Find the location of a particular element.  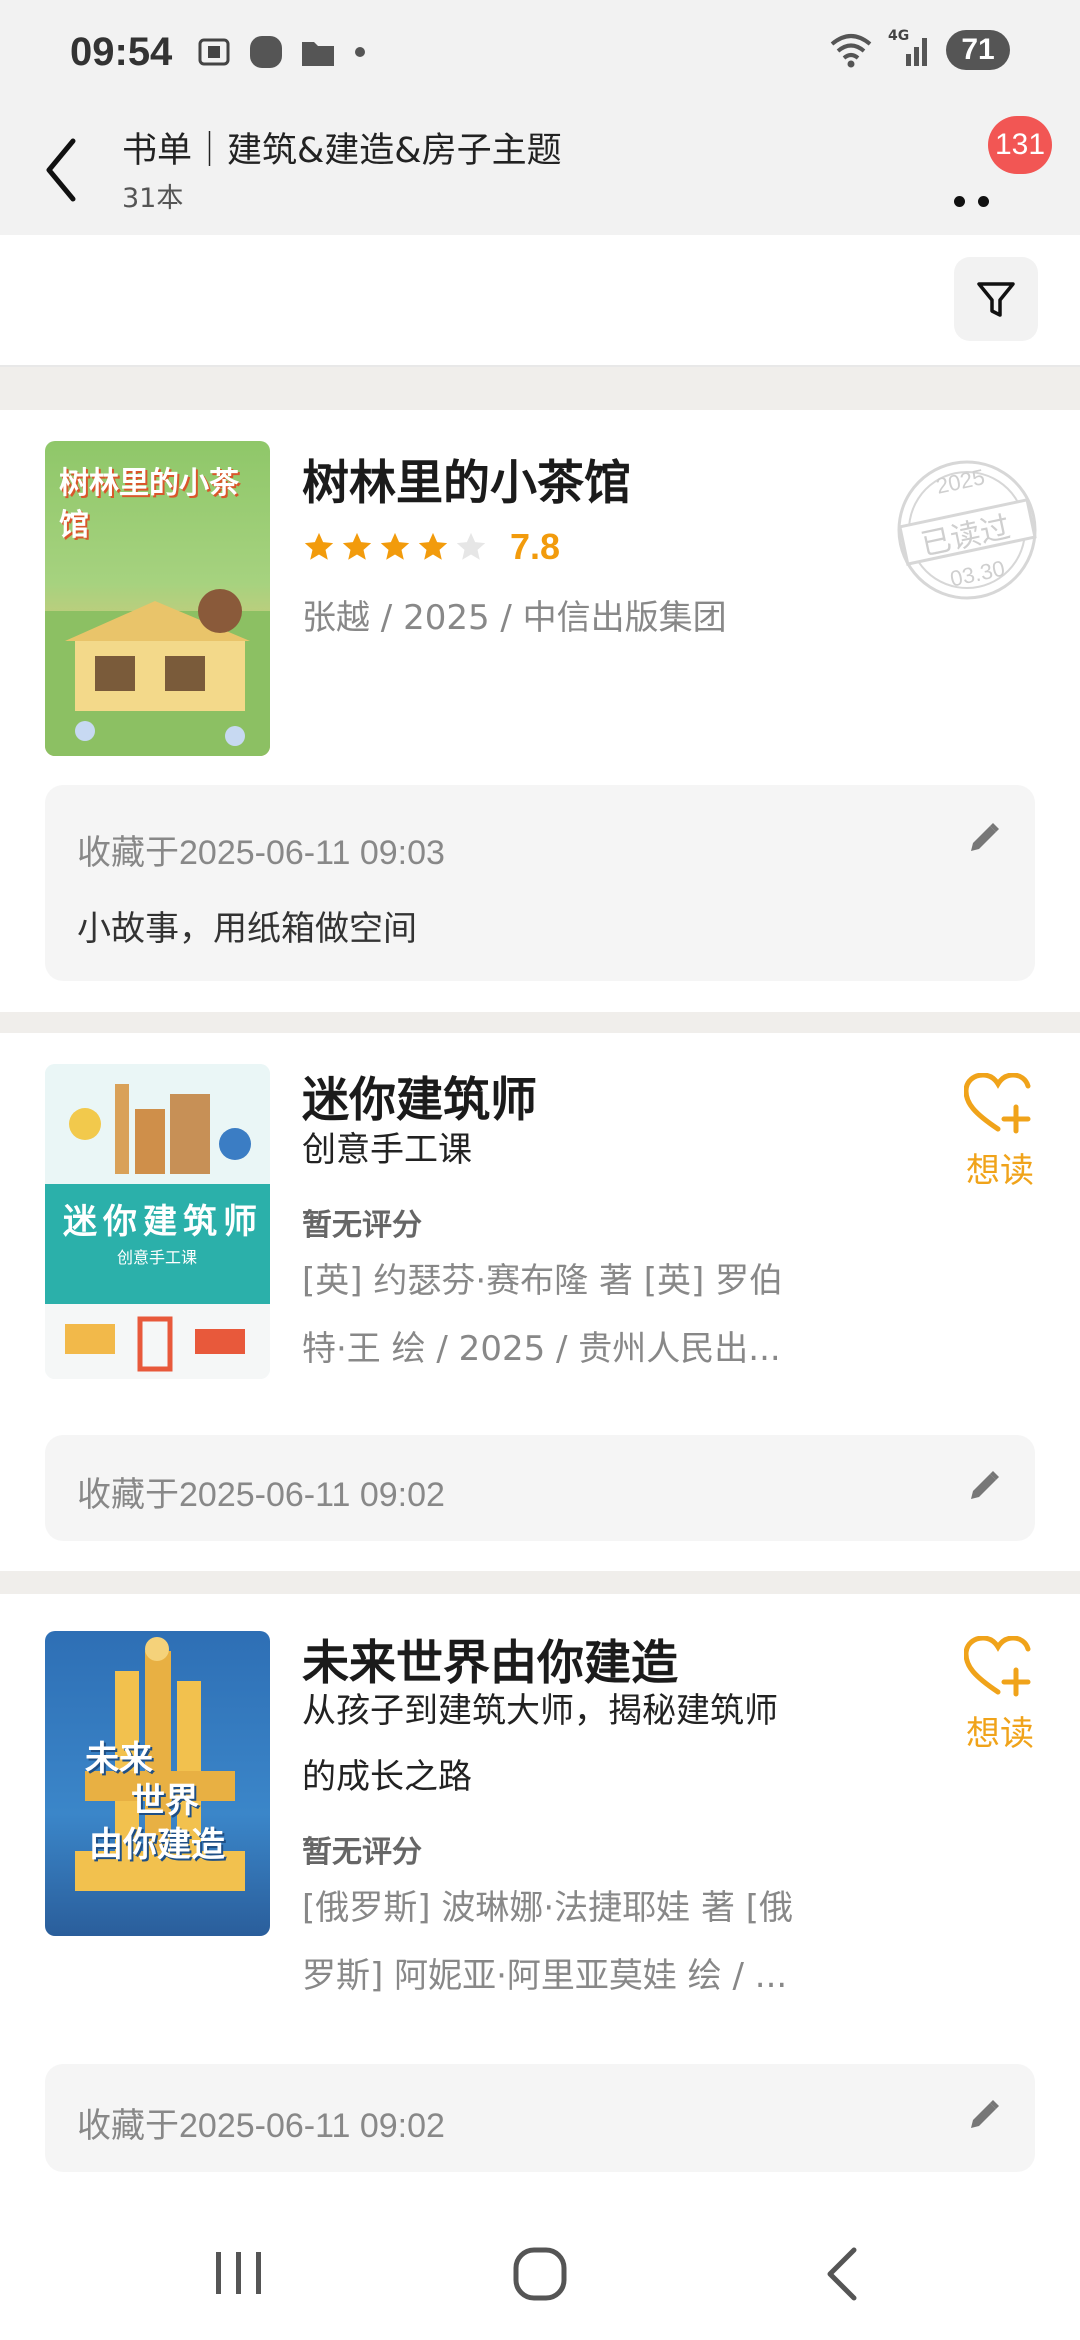

app-icon is located at coordinates (266, 52).